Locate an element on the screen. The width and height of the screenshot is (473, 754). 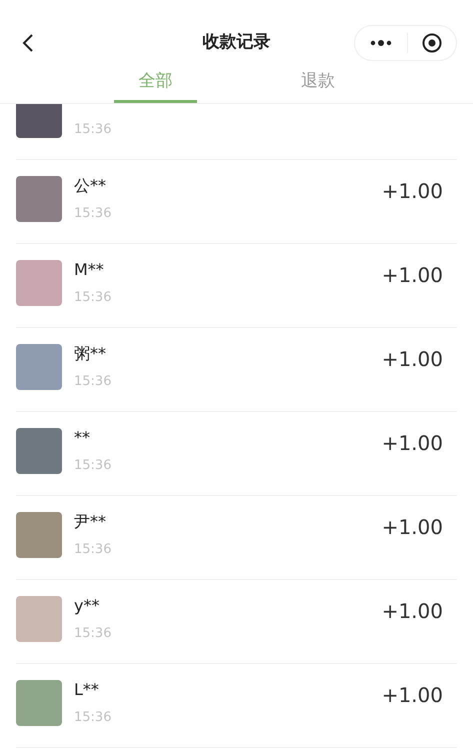
payer-name: 尹** is located at coordinates (90, 522).